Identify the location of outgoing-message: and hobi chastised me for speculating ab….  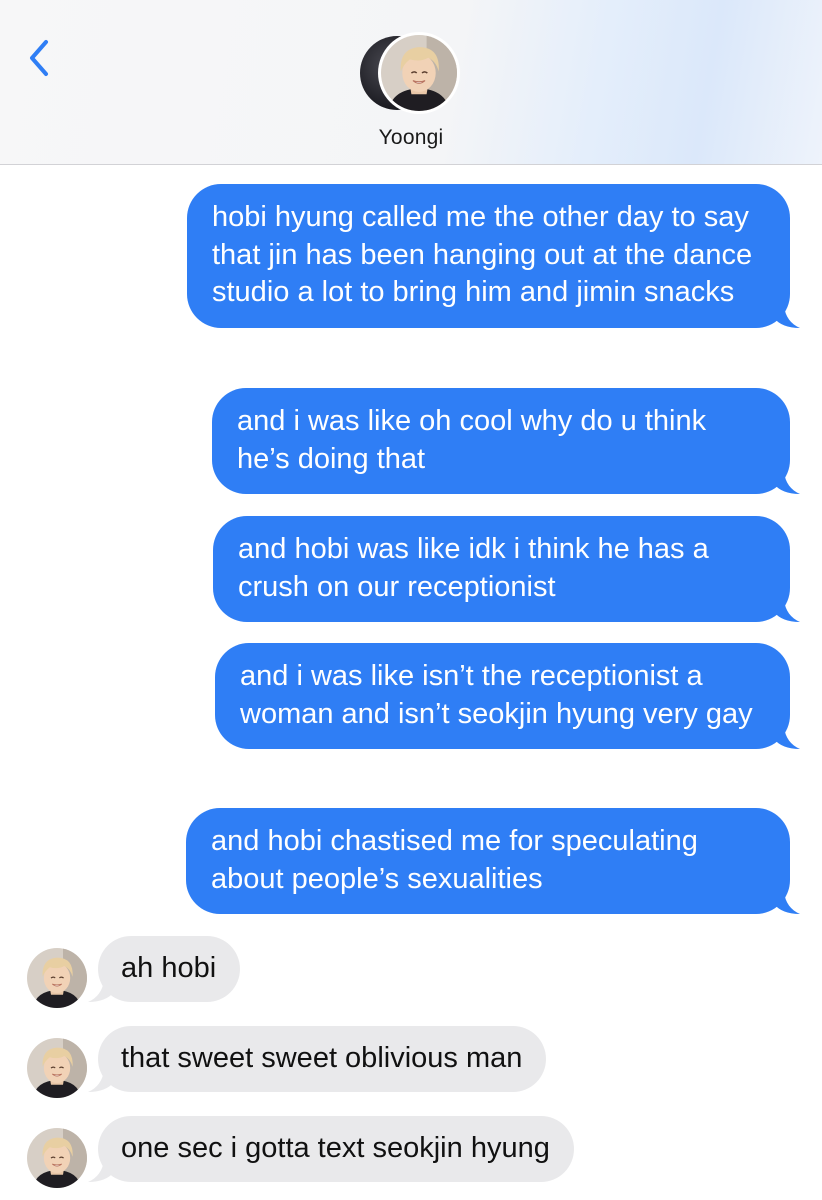
(493, 861).